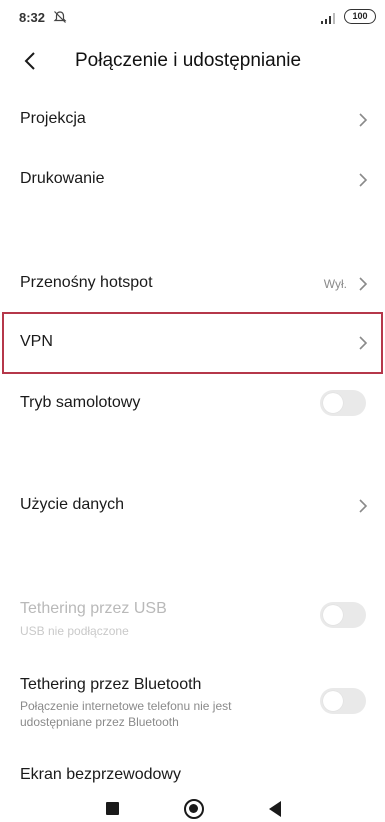  I want to click on bluetooth-tethering-toggle, so click(343, 701).